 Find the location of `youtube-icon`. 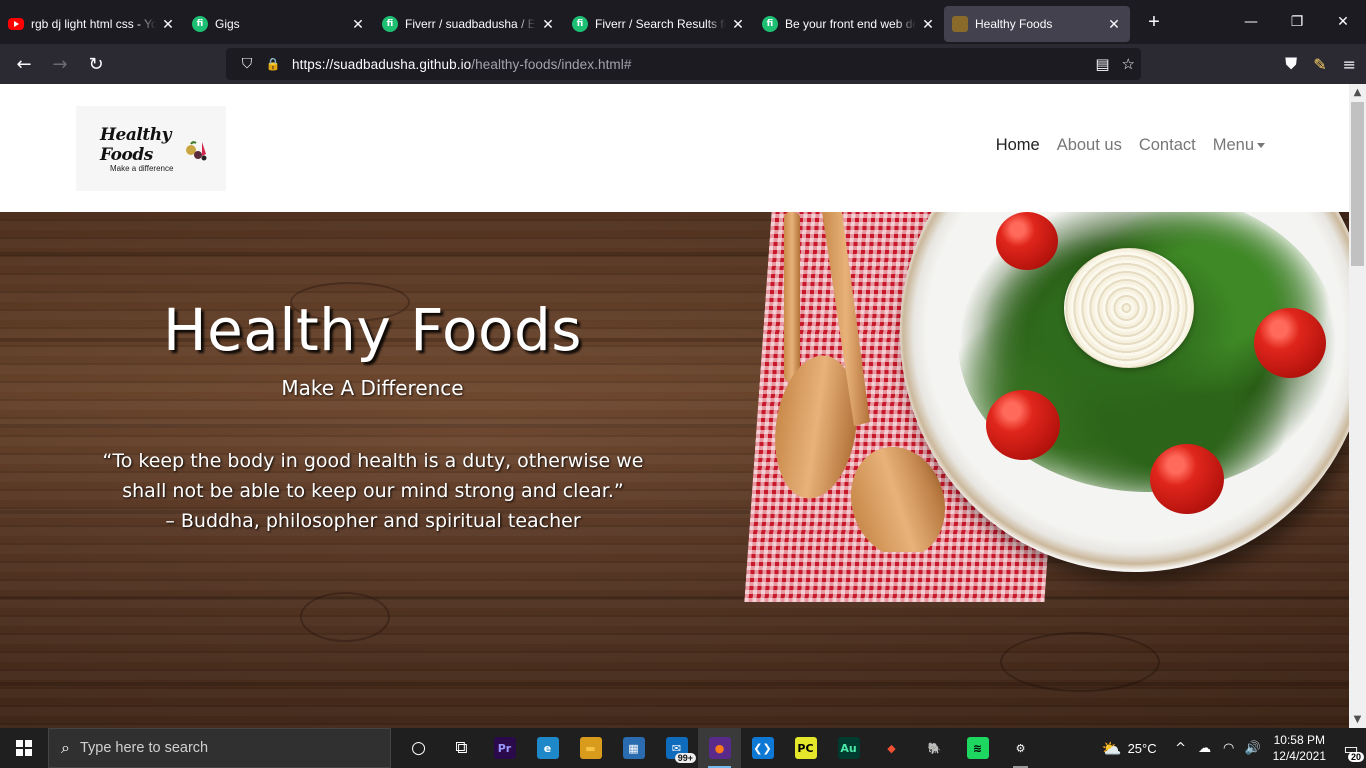

youtube-icon is located at coordinates (16, 24).